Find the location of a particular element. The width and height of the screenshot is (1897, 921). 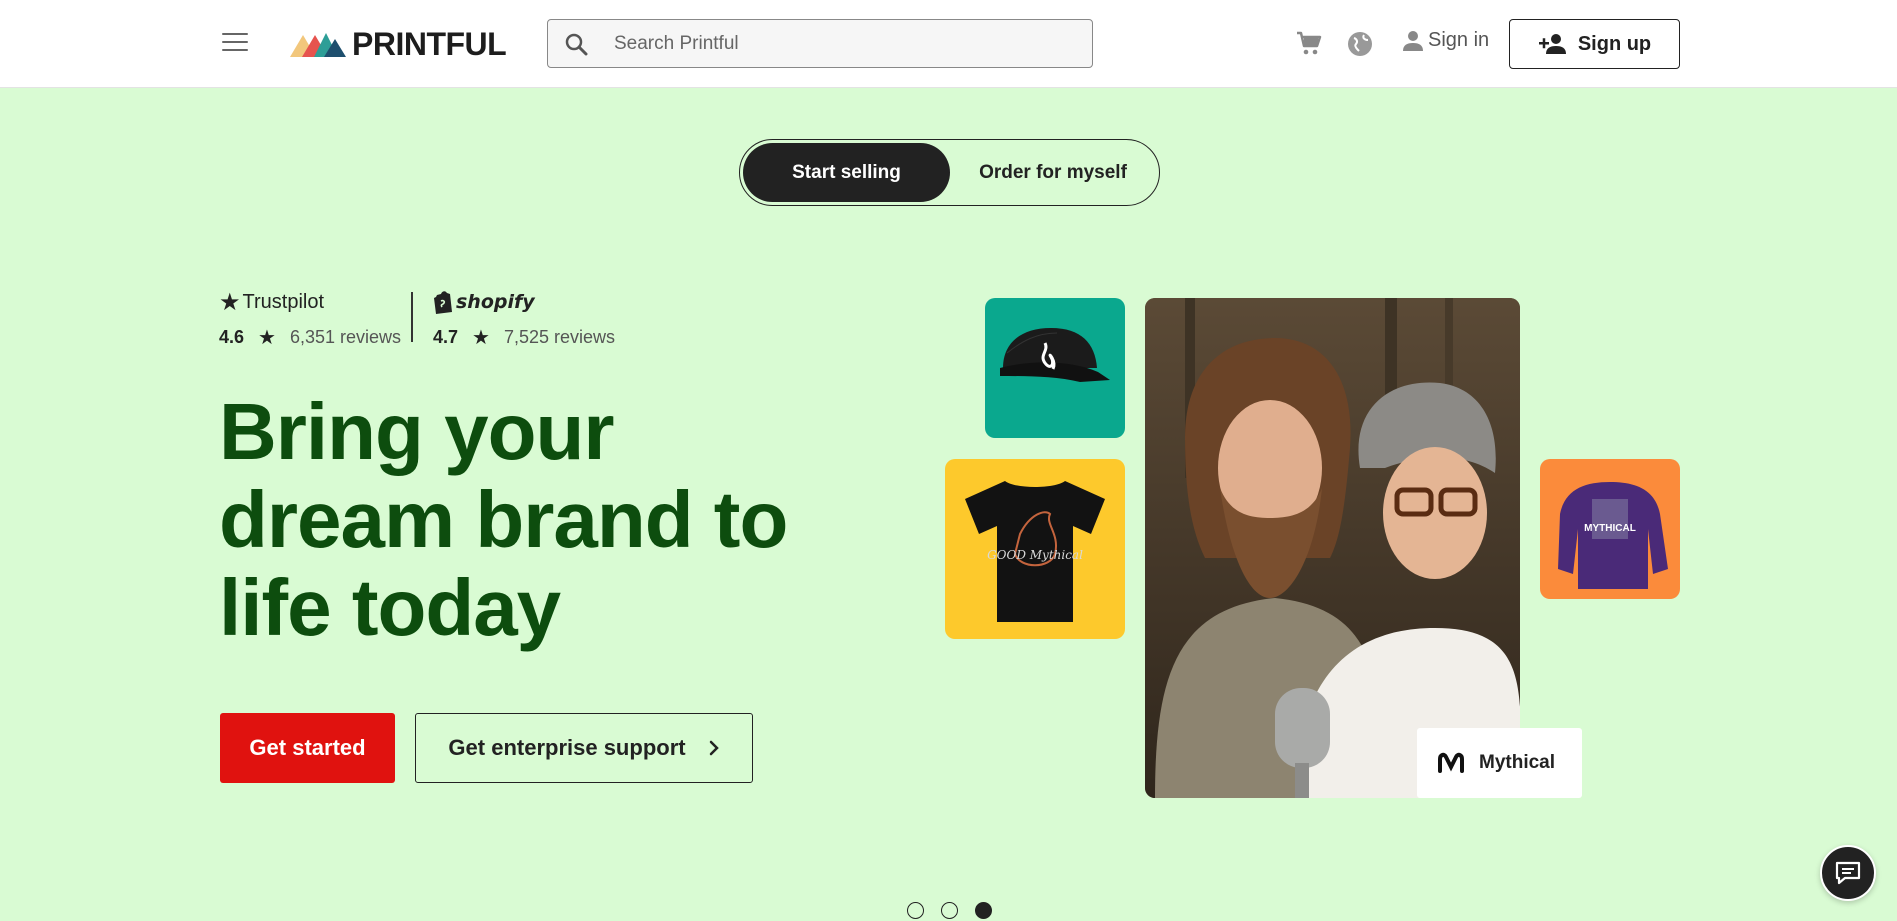

site-header: PRINTFUL Sign in Sign up is located at coordinates (948, 44).